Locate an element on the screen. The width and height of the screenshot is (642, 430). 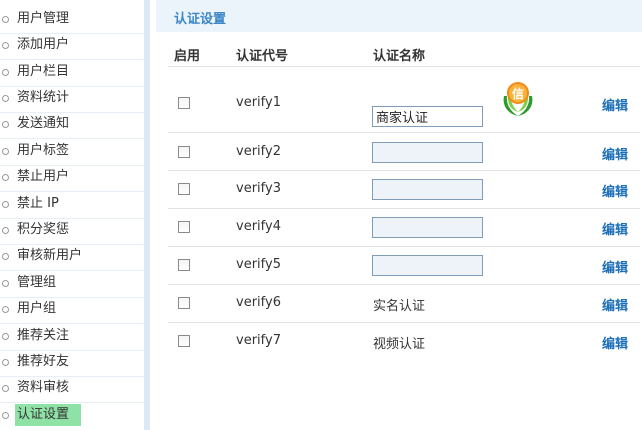
verify-name: 视频认证 is located at coordinates (399, 344).